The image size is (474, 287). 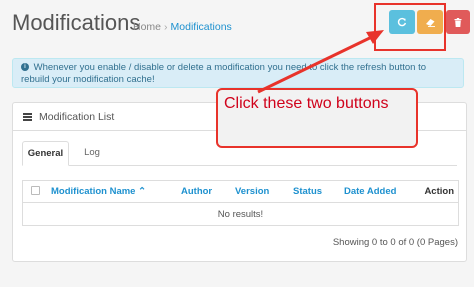 I want to click on column-modification-name: Modification Name ⌃, so click(x=112, y=191).